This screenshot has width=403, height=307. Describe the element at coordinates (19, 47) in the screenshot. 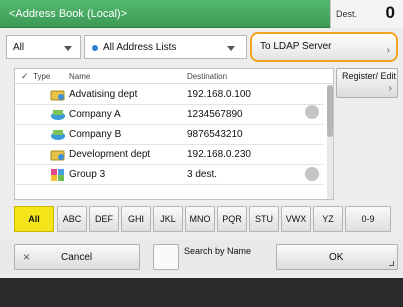

I see `type-filter-value: All` at that location.